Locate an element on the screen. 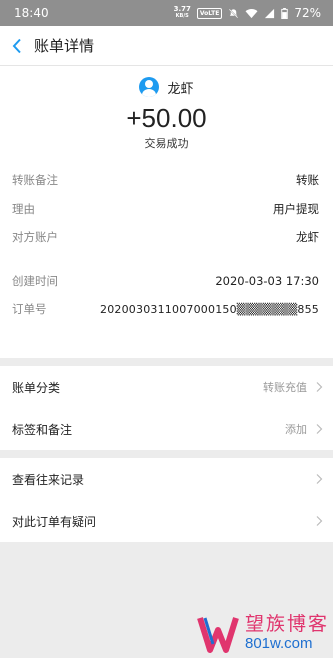 This screenshot has width=333, height=658. counterparty: 龙虾 is located at coordinates (166, 87).